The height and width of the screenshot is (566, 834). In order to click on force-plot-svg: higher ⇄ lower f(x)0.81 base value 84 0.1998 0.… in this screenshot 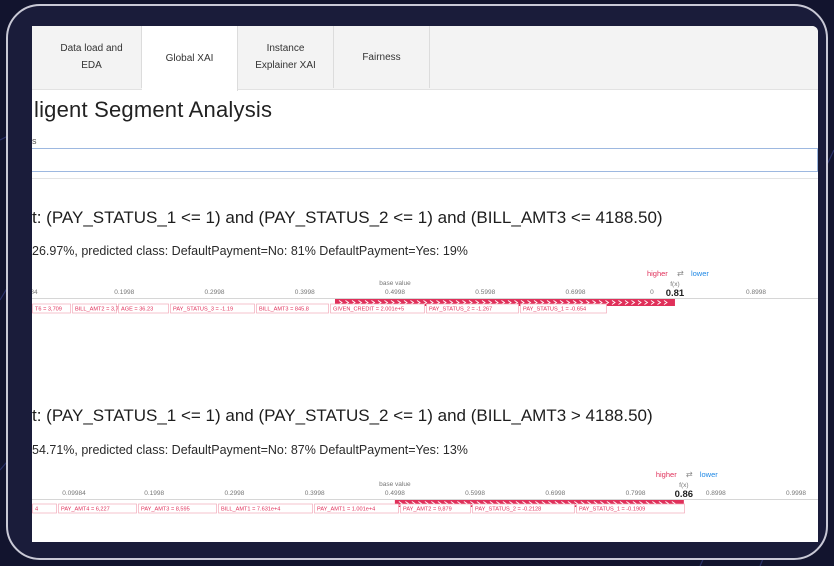, I will do `click(425, 291)`.